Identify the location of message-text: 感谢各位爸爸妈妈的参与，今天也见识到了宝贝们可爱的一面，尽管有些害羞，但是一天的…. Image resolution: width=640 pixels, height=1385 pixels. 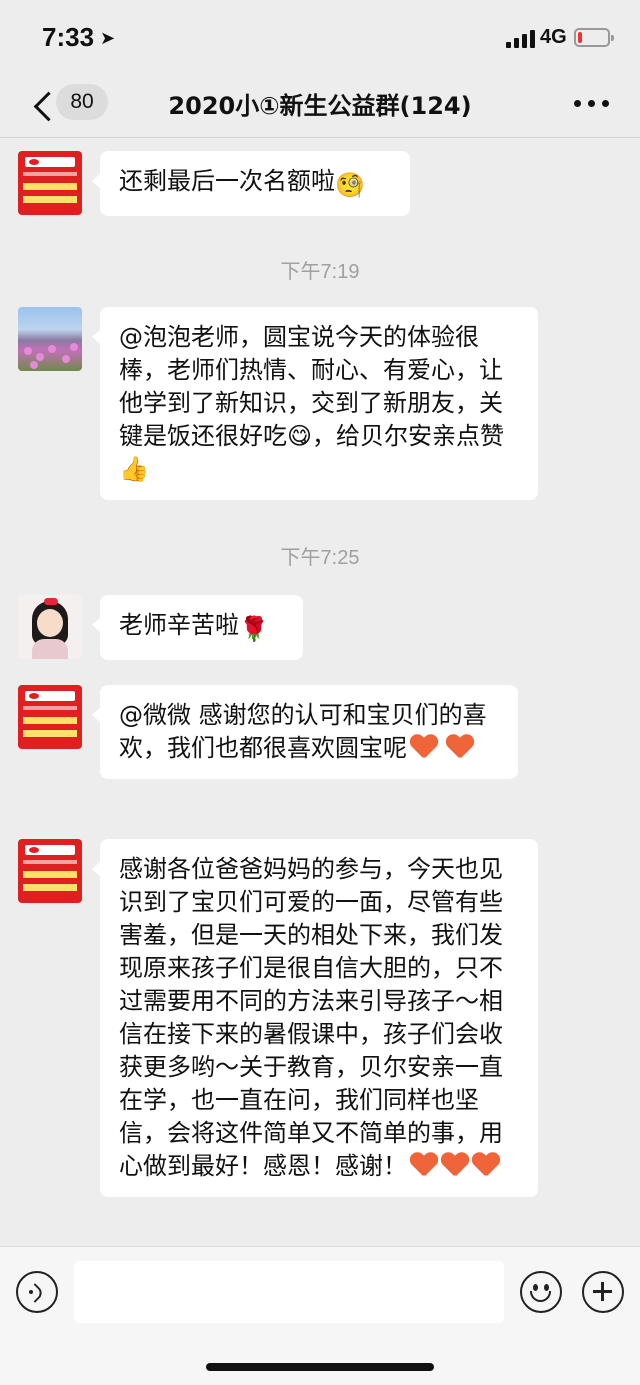
(311, 1017).